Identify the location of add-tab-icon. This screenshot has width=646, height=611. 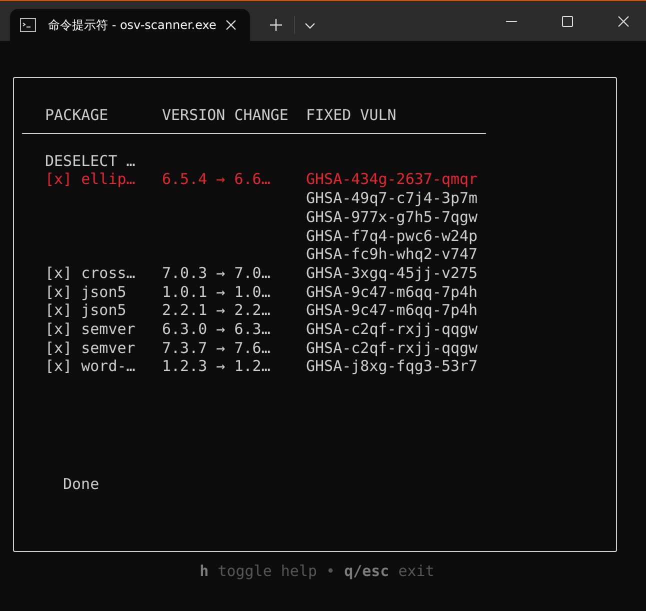
(276, 25).